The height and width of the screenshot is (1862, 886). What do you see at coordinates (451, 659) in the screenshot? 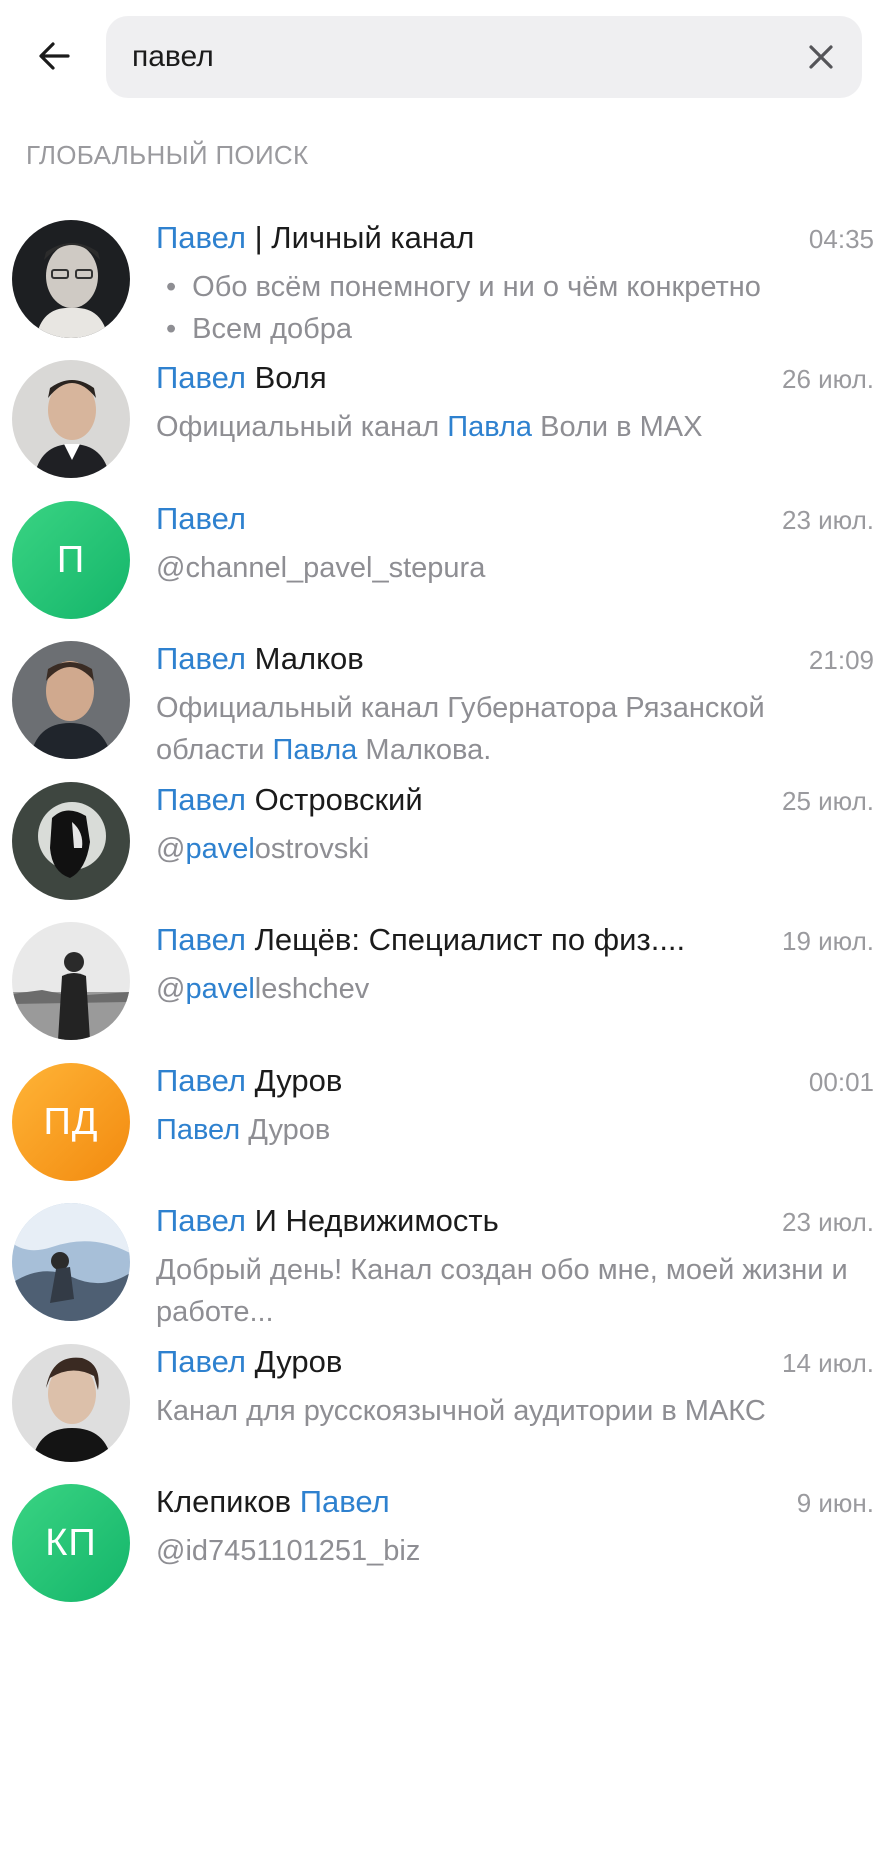
I see `result-title: Павел Малков` at bounding box center [451, 659].